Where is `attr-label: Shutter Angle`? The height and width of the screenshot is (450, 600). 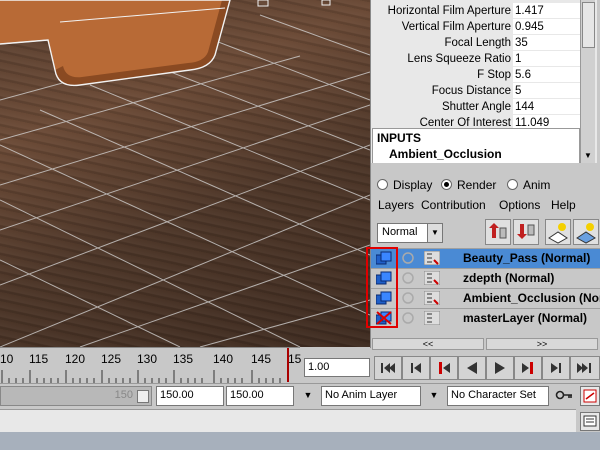
attr-label: Shutter Angle is located at coordinates (476, 107).